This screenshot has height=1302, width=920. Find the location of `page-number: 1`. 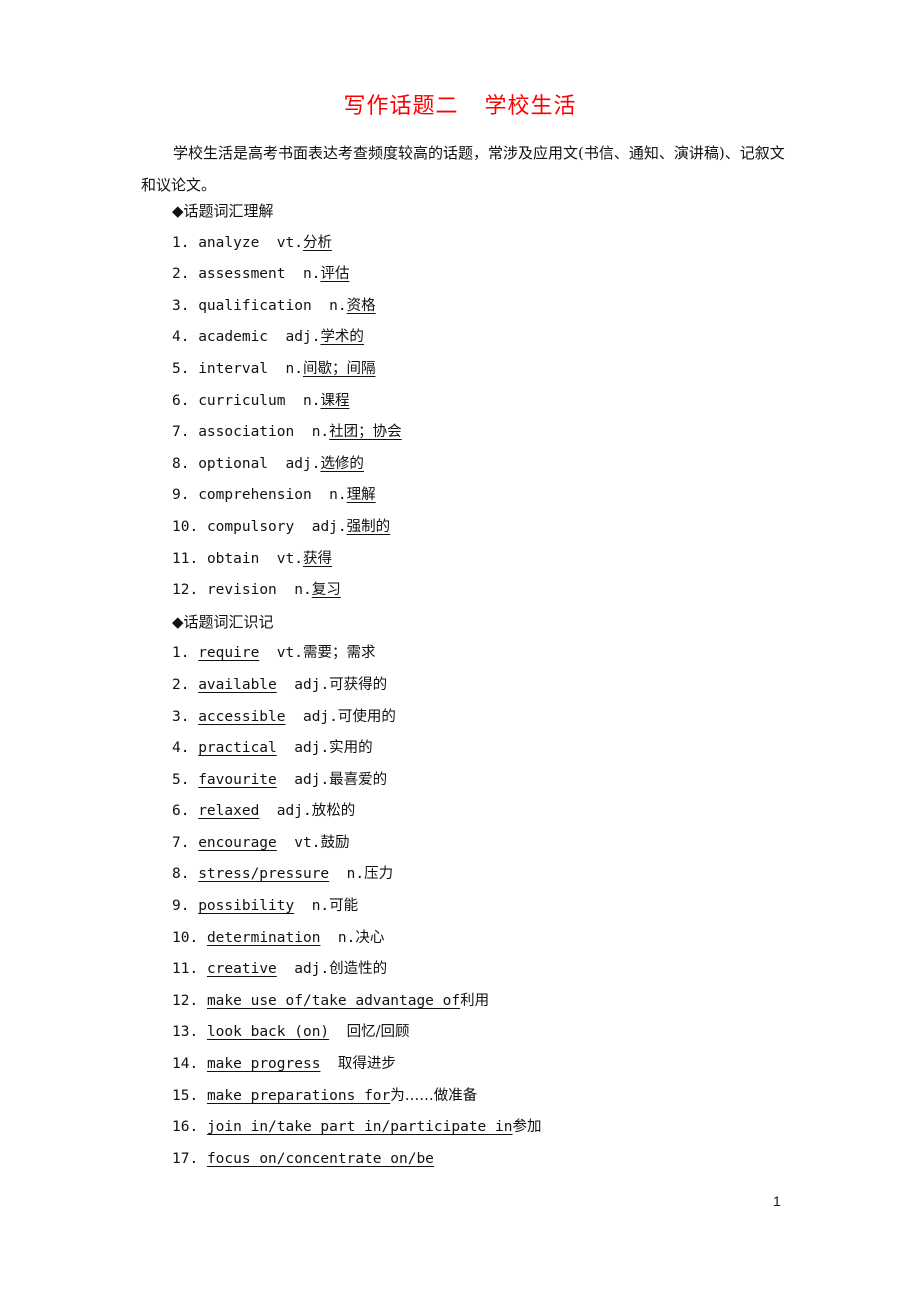

page-number: 1 is located at coordinates (777, 1201).